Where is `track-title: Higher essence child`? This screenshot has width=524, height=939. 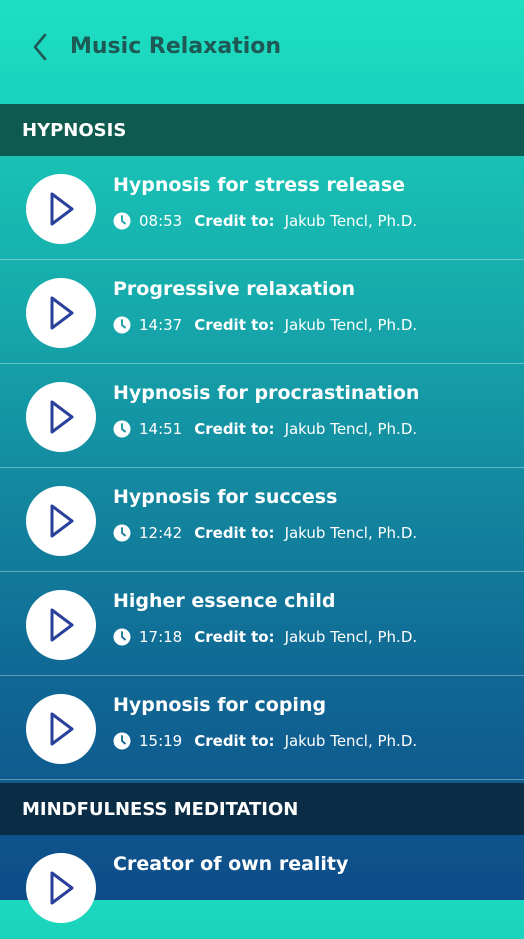 track-title: Higher essence child is located at coordinates (224, 601).